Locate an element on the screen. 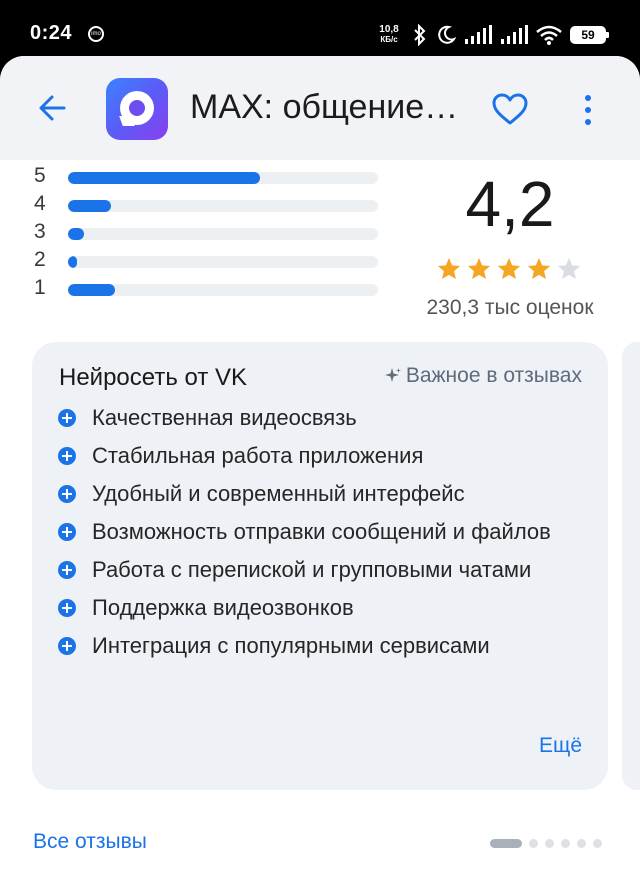  status-time: 0:24 is located at coordinates (51, 33).